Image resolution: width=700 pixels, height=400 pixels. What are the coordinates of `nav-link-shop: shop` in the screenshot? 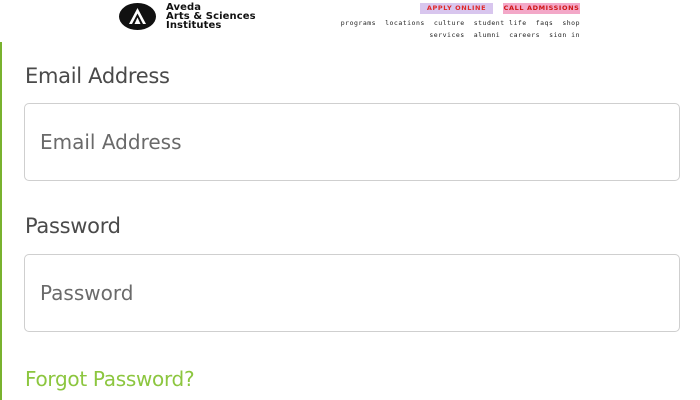 It's located at (571, 23).